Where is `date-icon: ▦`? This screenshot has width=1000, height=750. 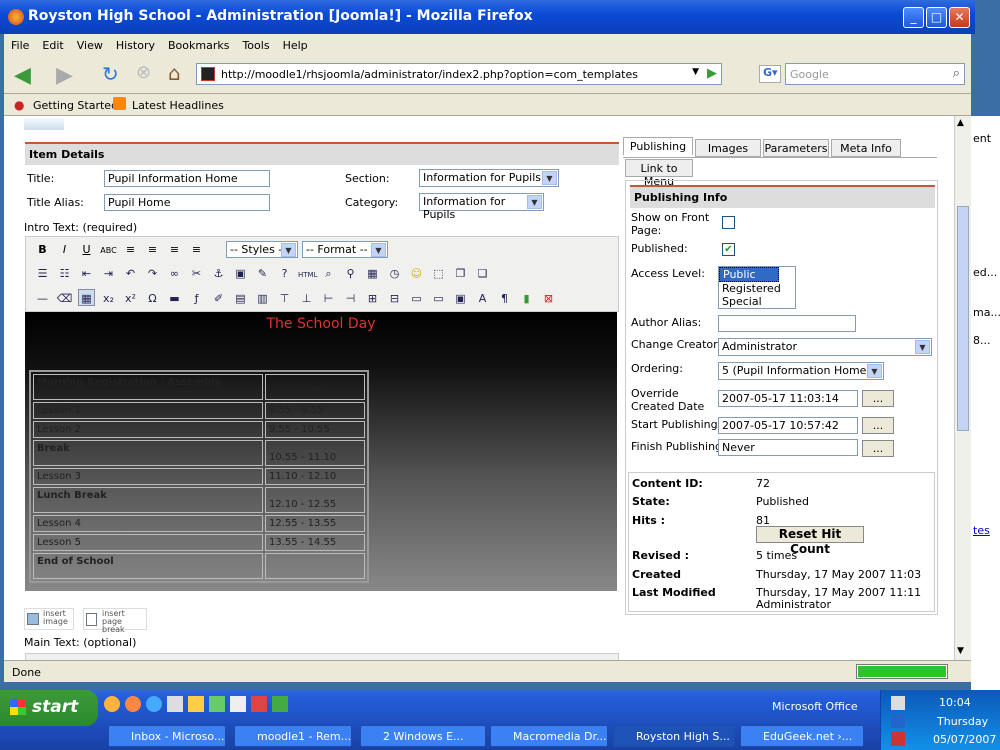 date-icon: ▦ is located at coordinates (372, 273).